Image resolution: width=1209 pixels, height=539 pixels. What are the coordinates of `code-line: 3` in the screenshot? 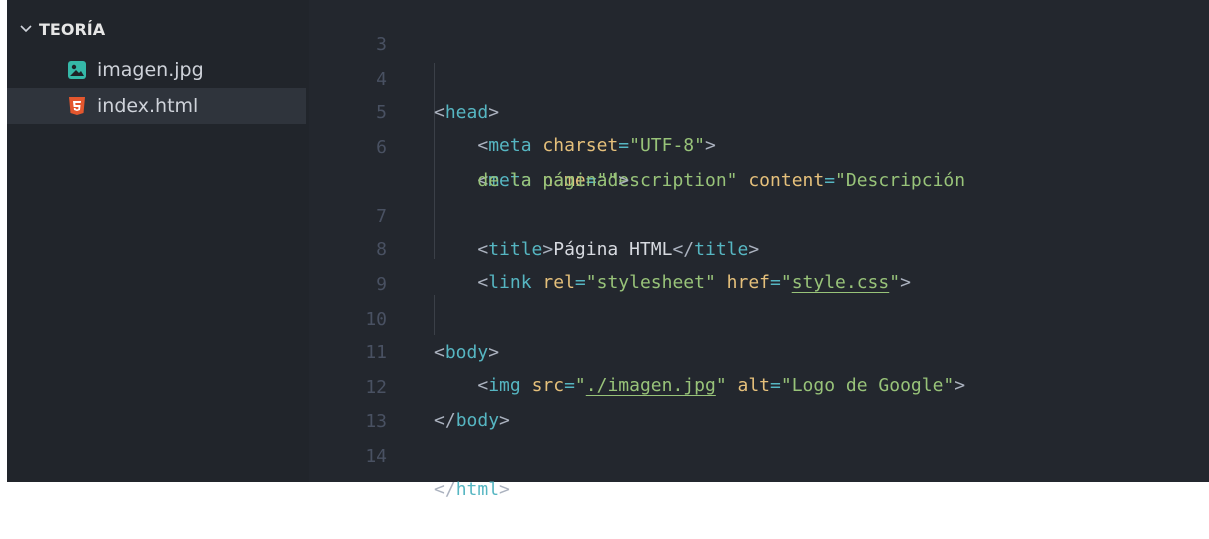 It's located at (759, 27).